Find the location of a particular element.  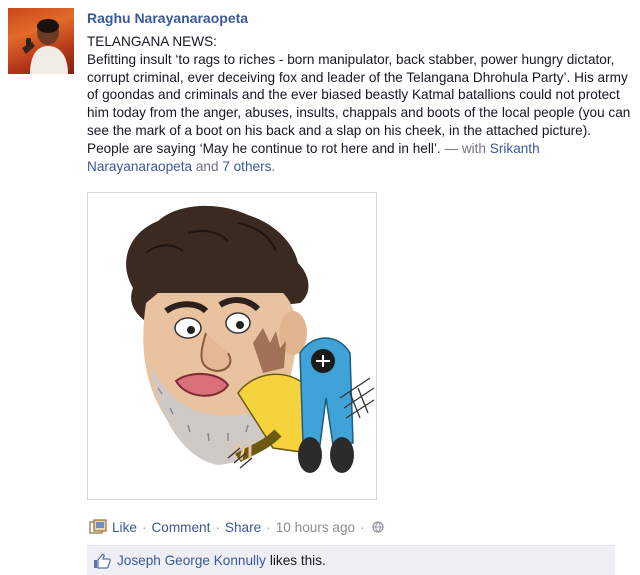

like-button: Like is located at coordinates (124, 527).